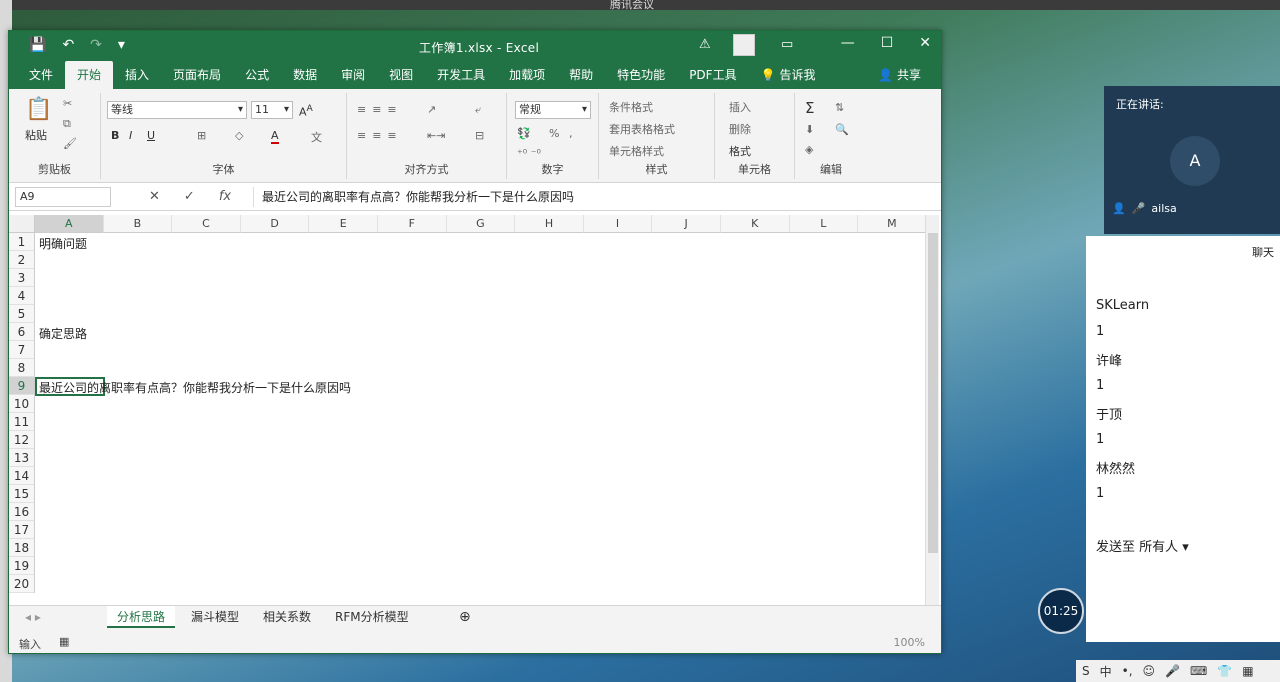 The height and width of the screenshot is (682, 1280). Describe the element at coordinates (892, 224) in the screenshot. I see `column-header: M` at that location.